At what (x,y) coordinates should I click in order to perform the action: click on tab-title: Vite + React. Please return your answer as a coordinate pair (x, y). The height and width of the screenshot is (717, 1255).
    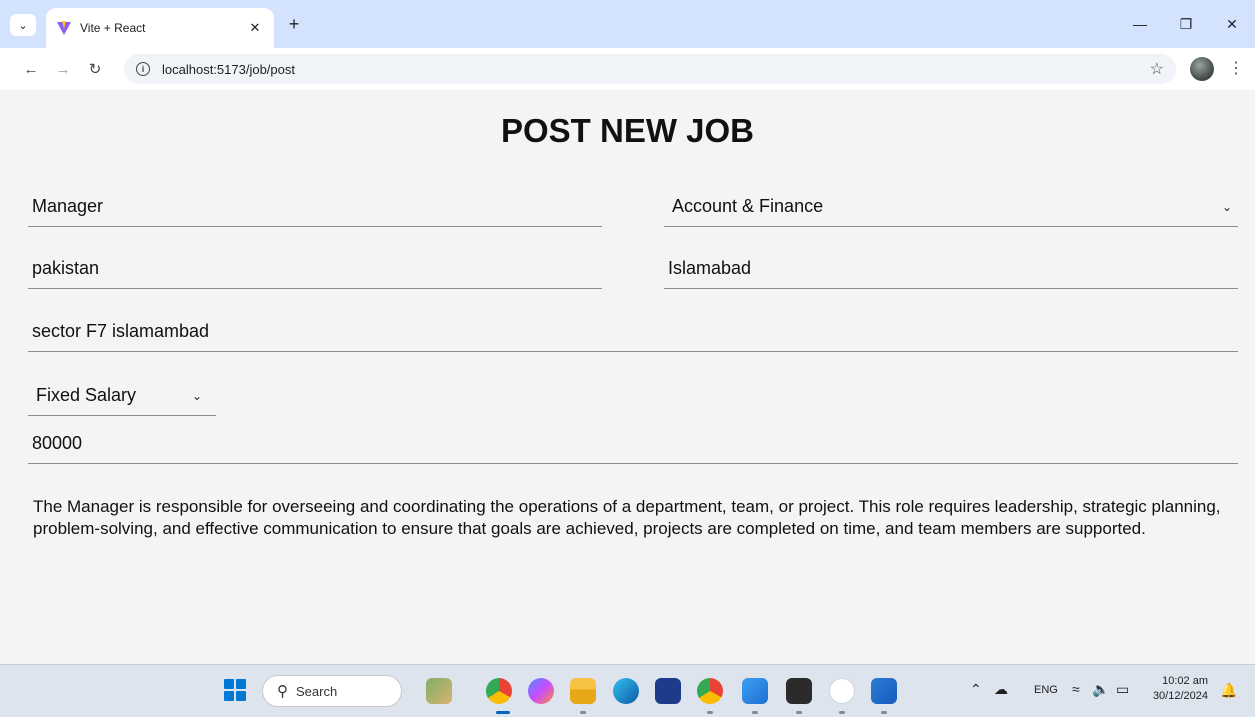
    Looking at the image, I should click on (113, 28).